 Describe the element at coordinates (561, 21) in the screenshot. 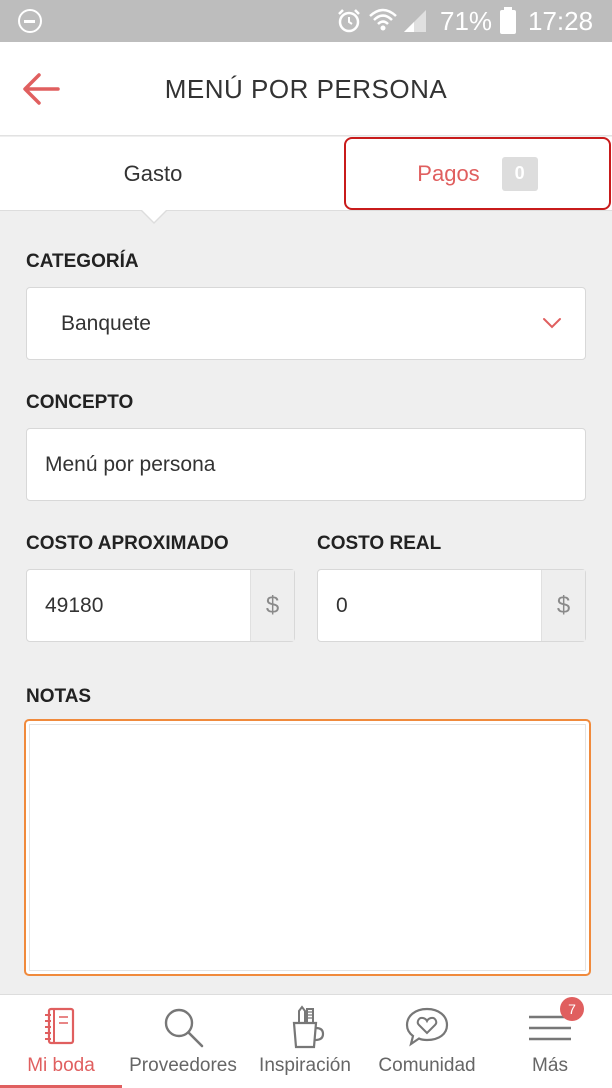

I see `clock: 17:28` at that location.